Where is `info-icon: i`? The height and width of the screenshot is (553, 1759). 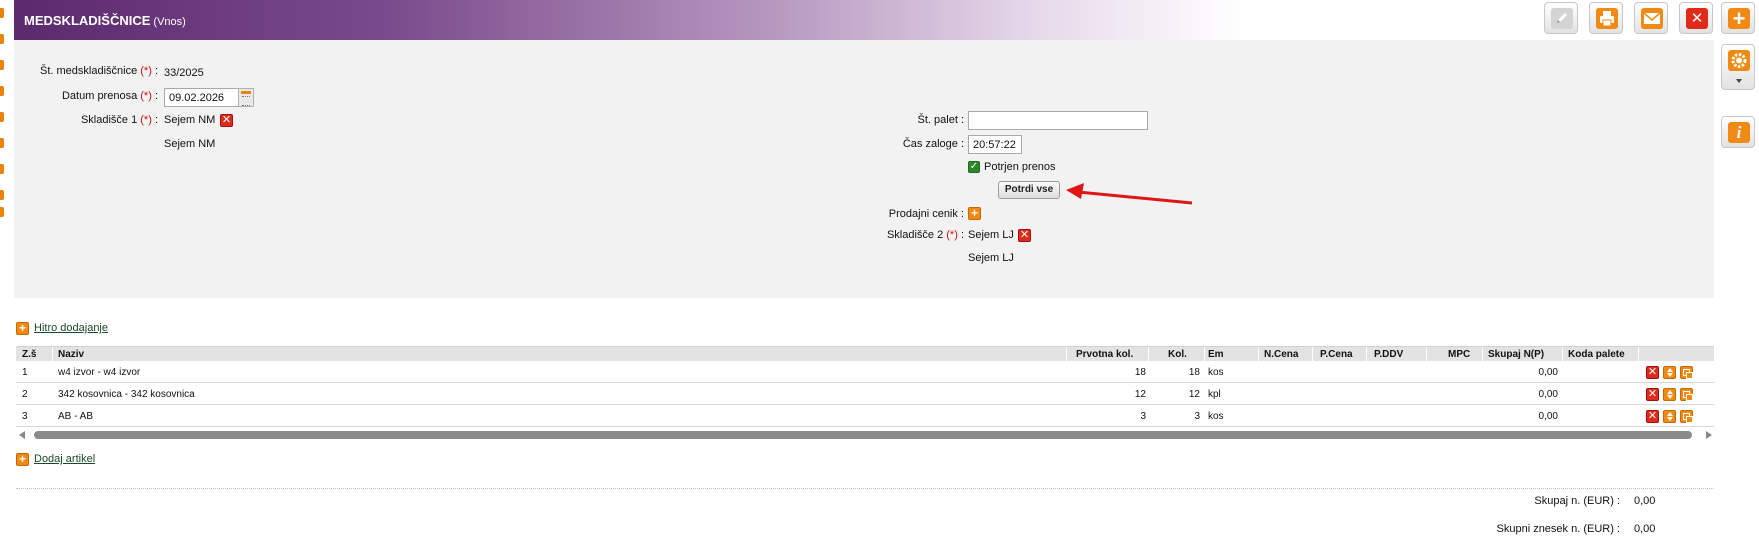 info-icon: i is located at coordinates (1739, 132).